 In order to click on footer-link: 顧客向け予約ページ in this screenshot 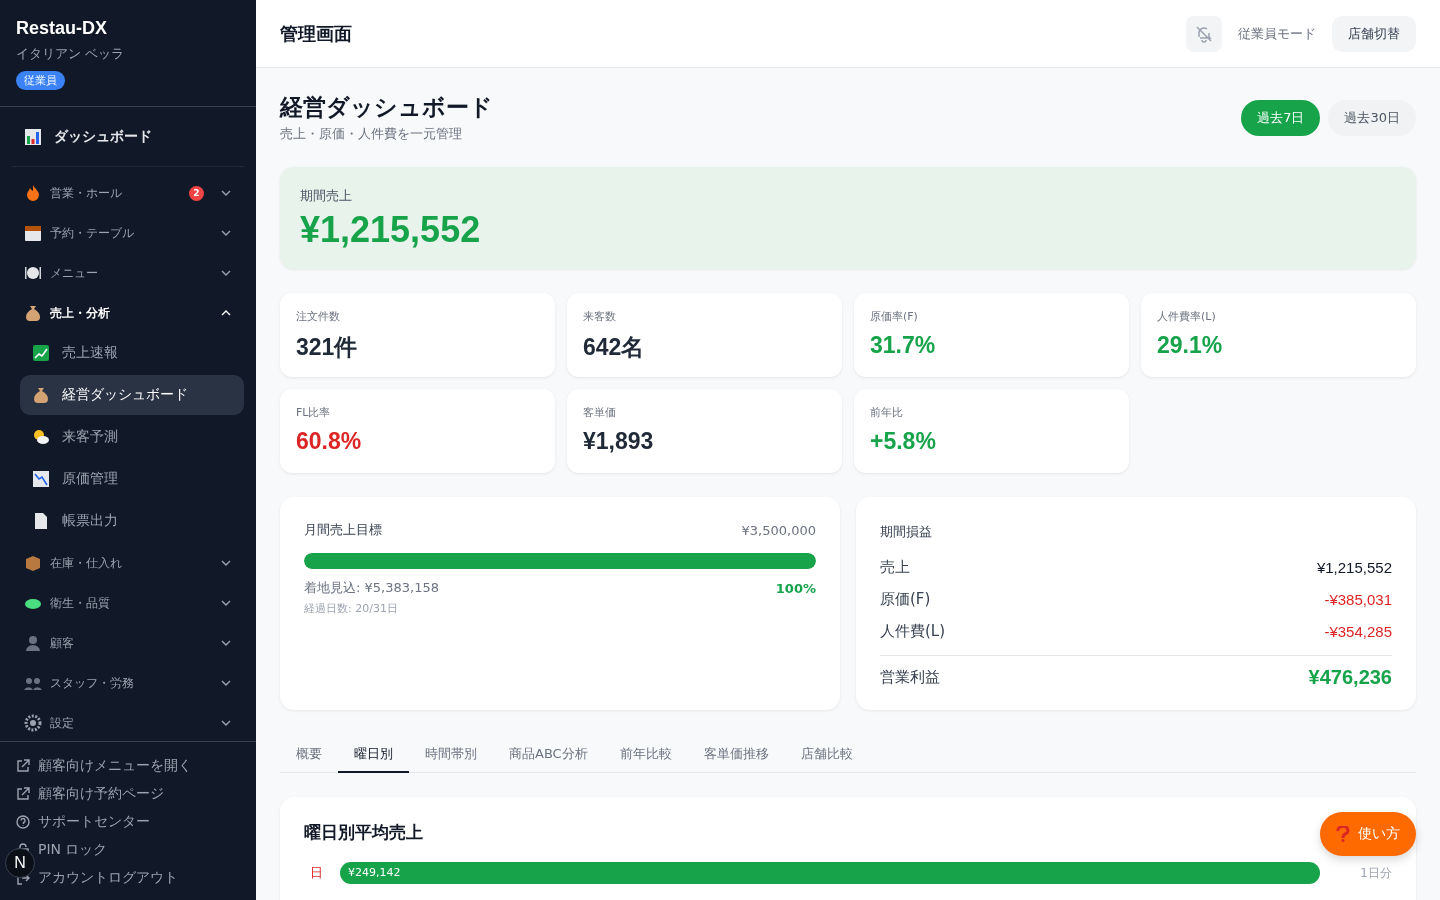, I will do `click(101, 794)`.